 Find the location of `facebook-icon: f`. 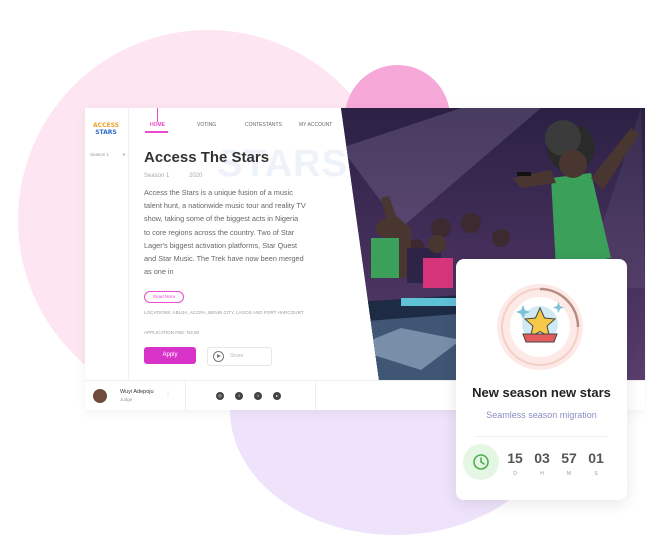

facebook-icon: f is located at coordinates (239, 396).